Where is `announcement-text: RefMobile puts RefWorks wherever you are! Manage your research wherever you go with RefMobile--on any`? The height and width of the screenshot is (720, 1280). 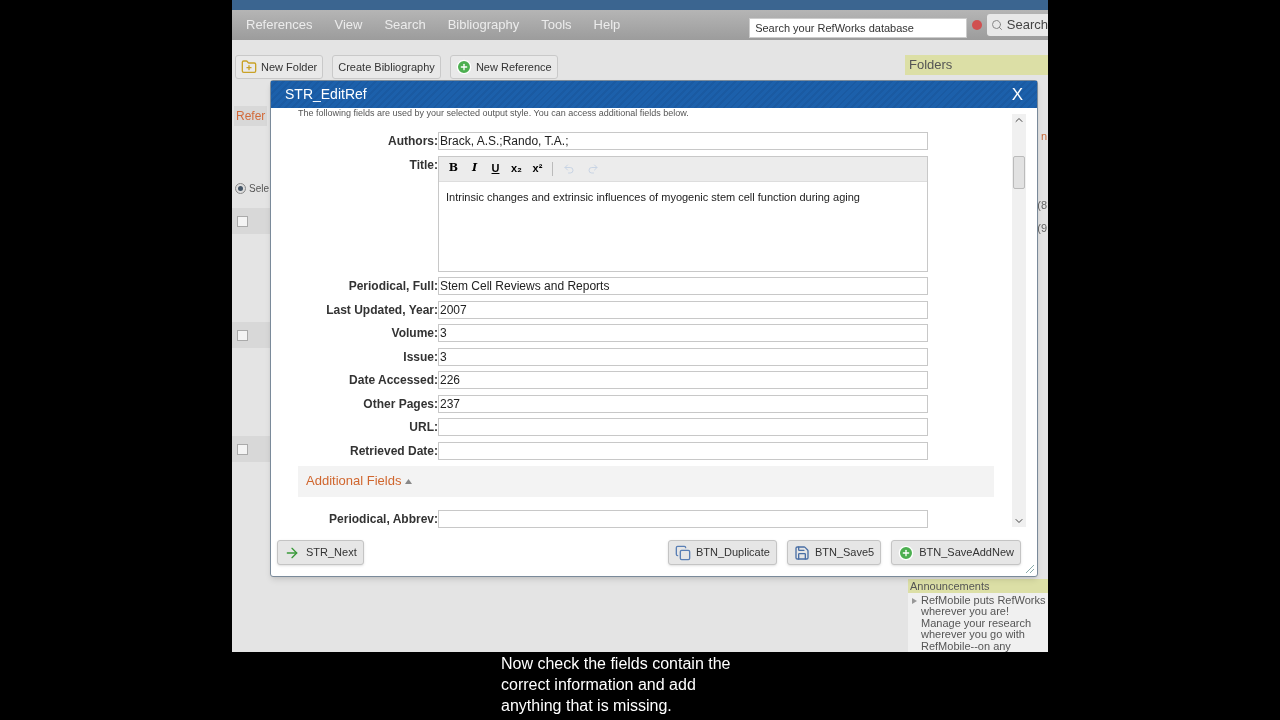
announcement-text: RefMobile puts RefWorks wherever you are! Manage your research wherever you go with RefMobile--on any is located at coordinates (984, 623).